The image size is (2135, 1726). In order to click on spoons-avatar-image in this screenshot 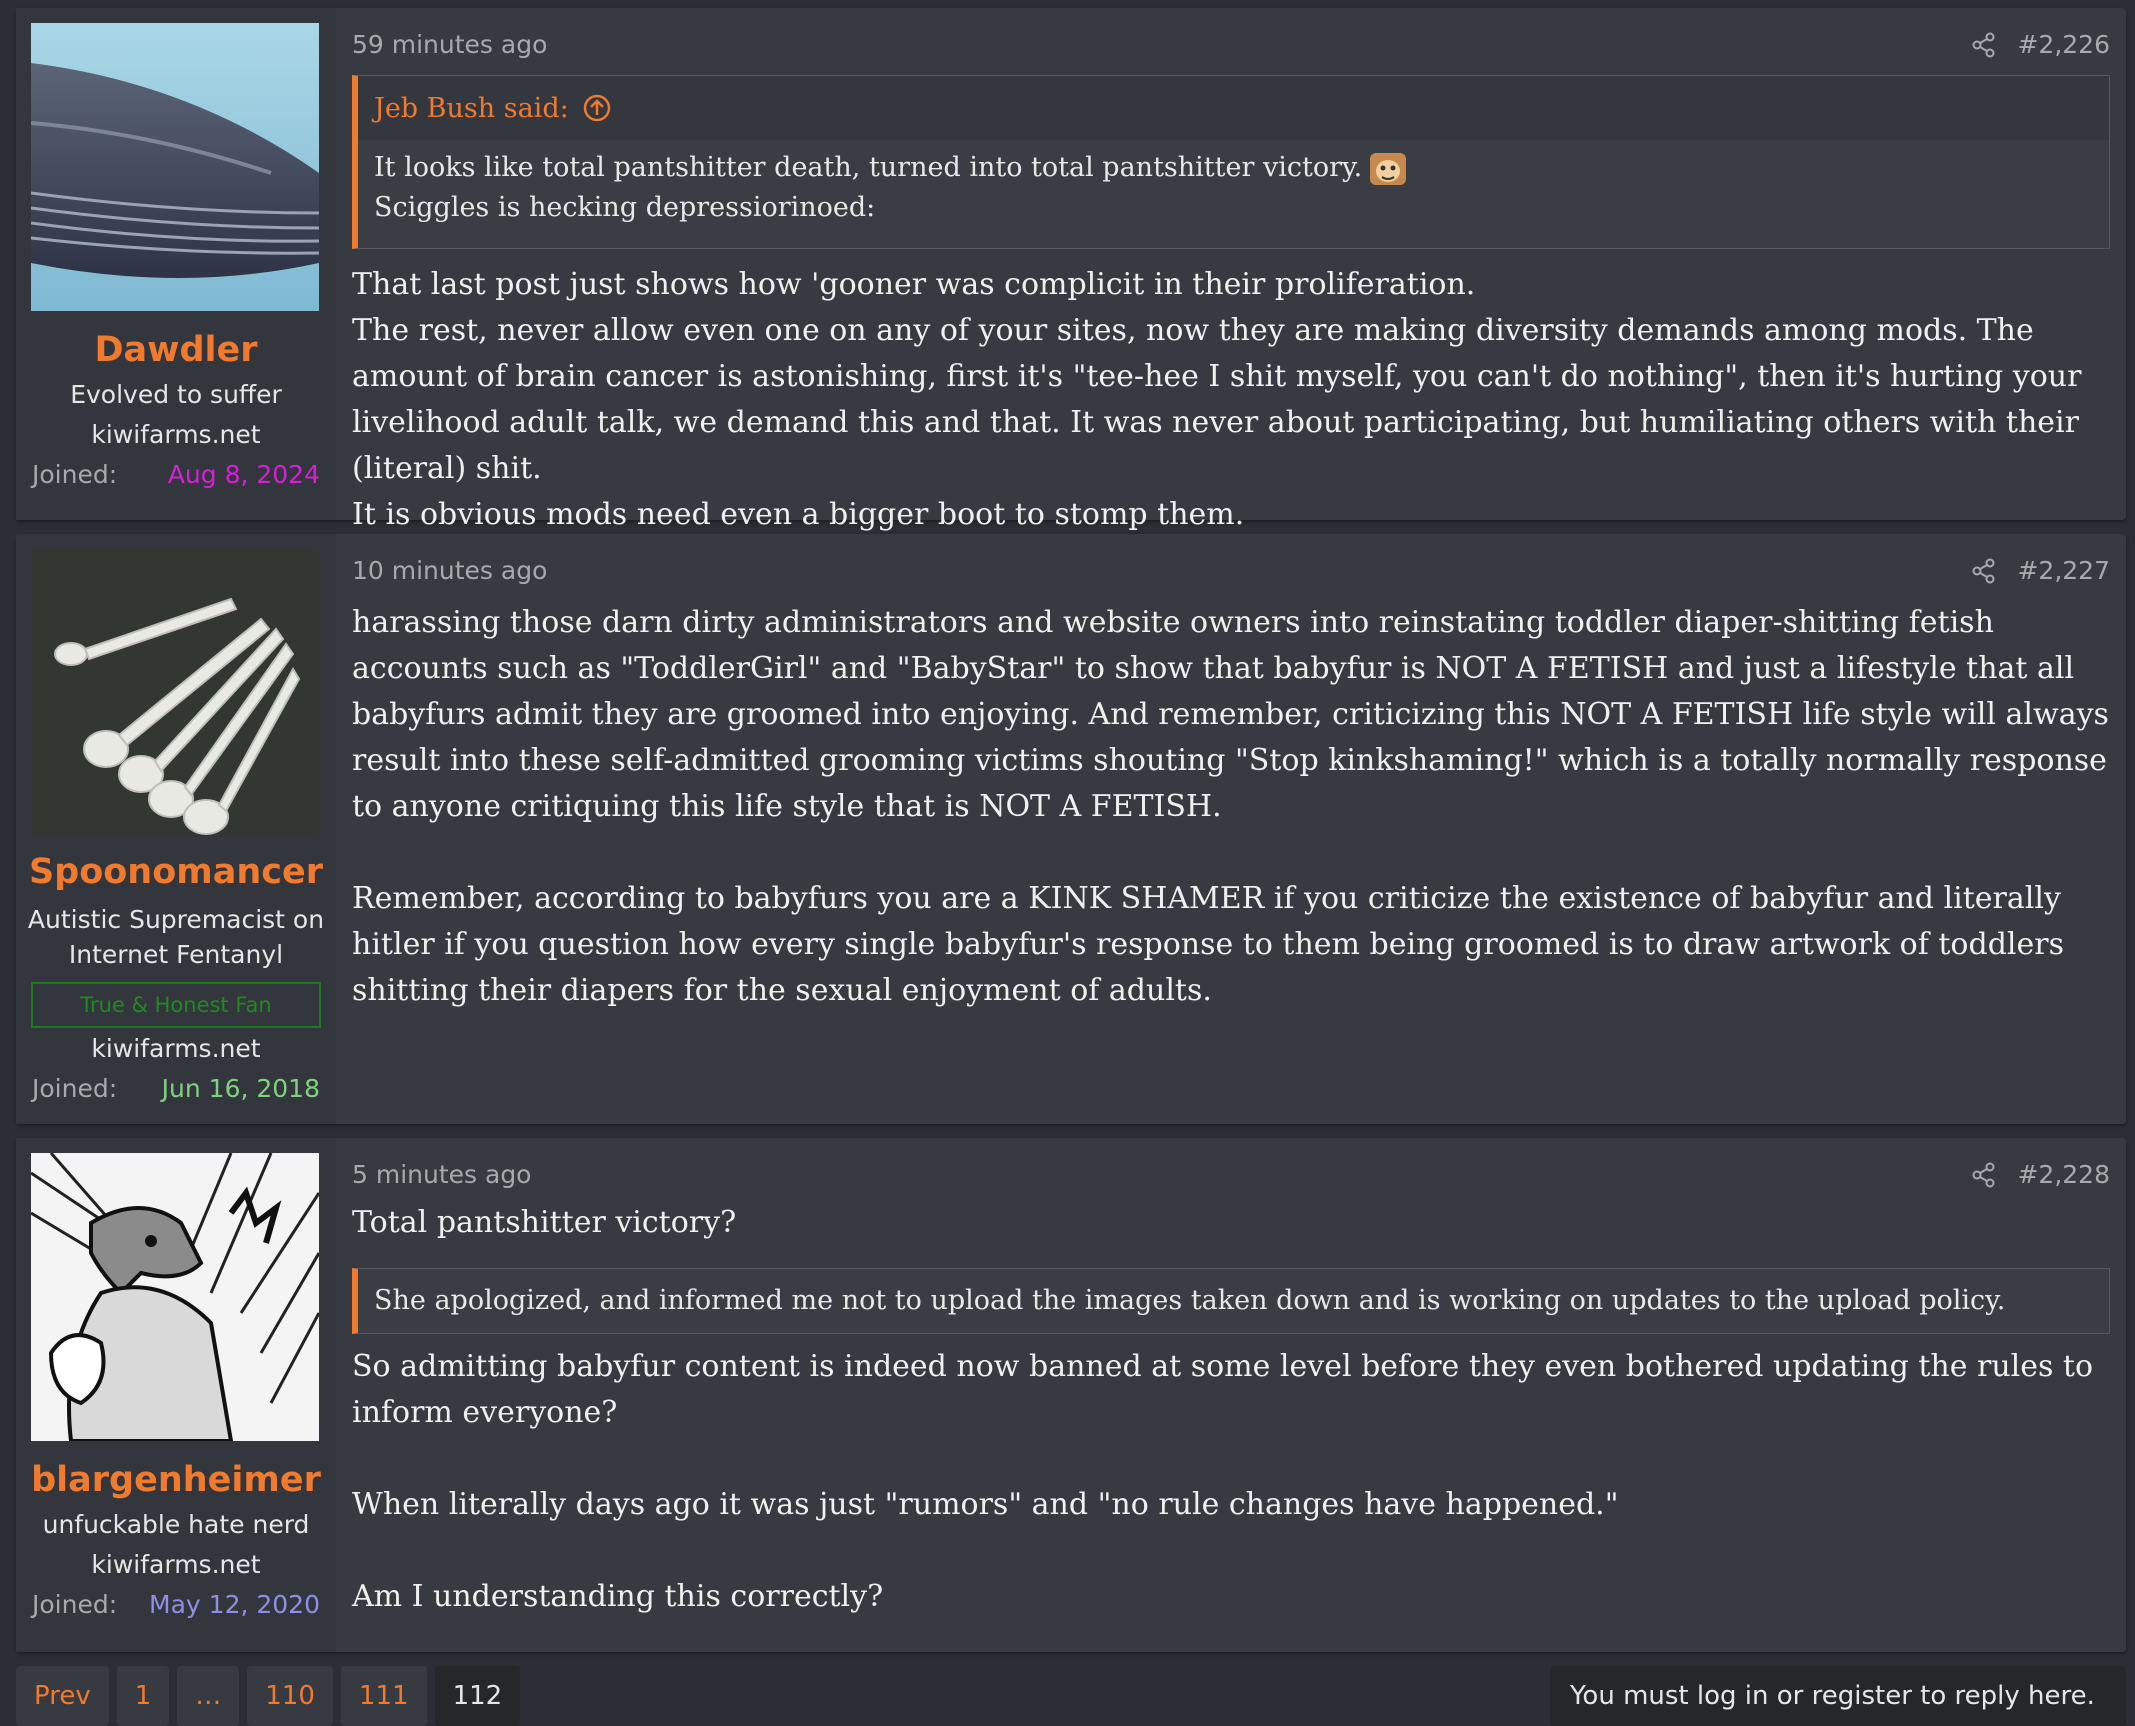, I will do `click(175, 693)`.